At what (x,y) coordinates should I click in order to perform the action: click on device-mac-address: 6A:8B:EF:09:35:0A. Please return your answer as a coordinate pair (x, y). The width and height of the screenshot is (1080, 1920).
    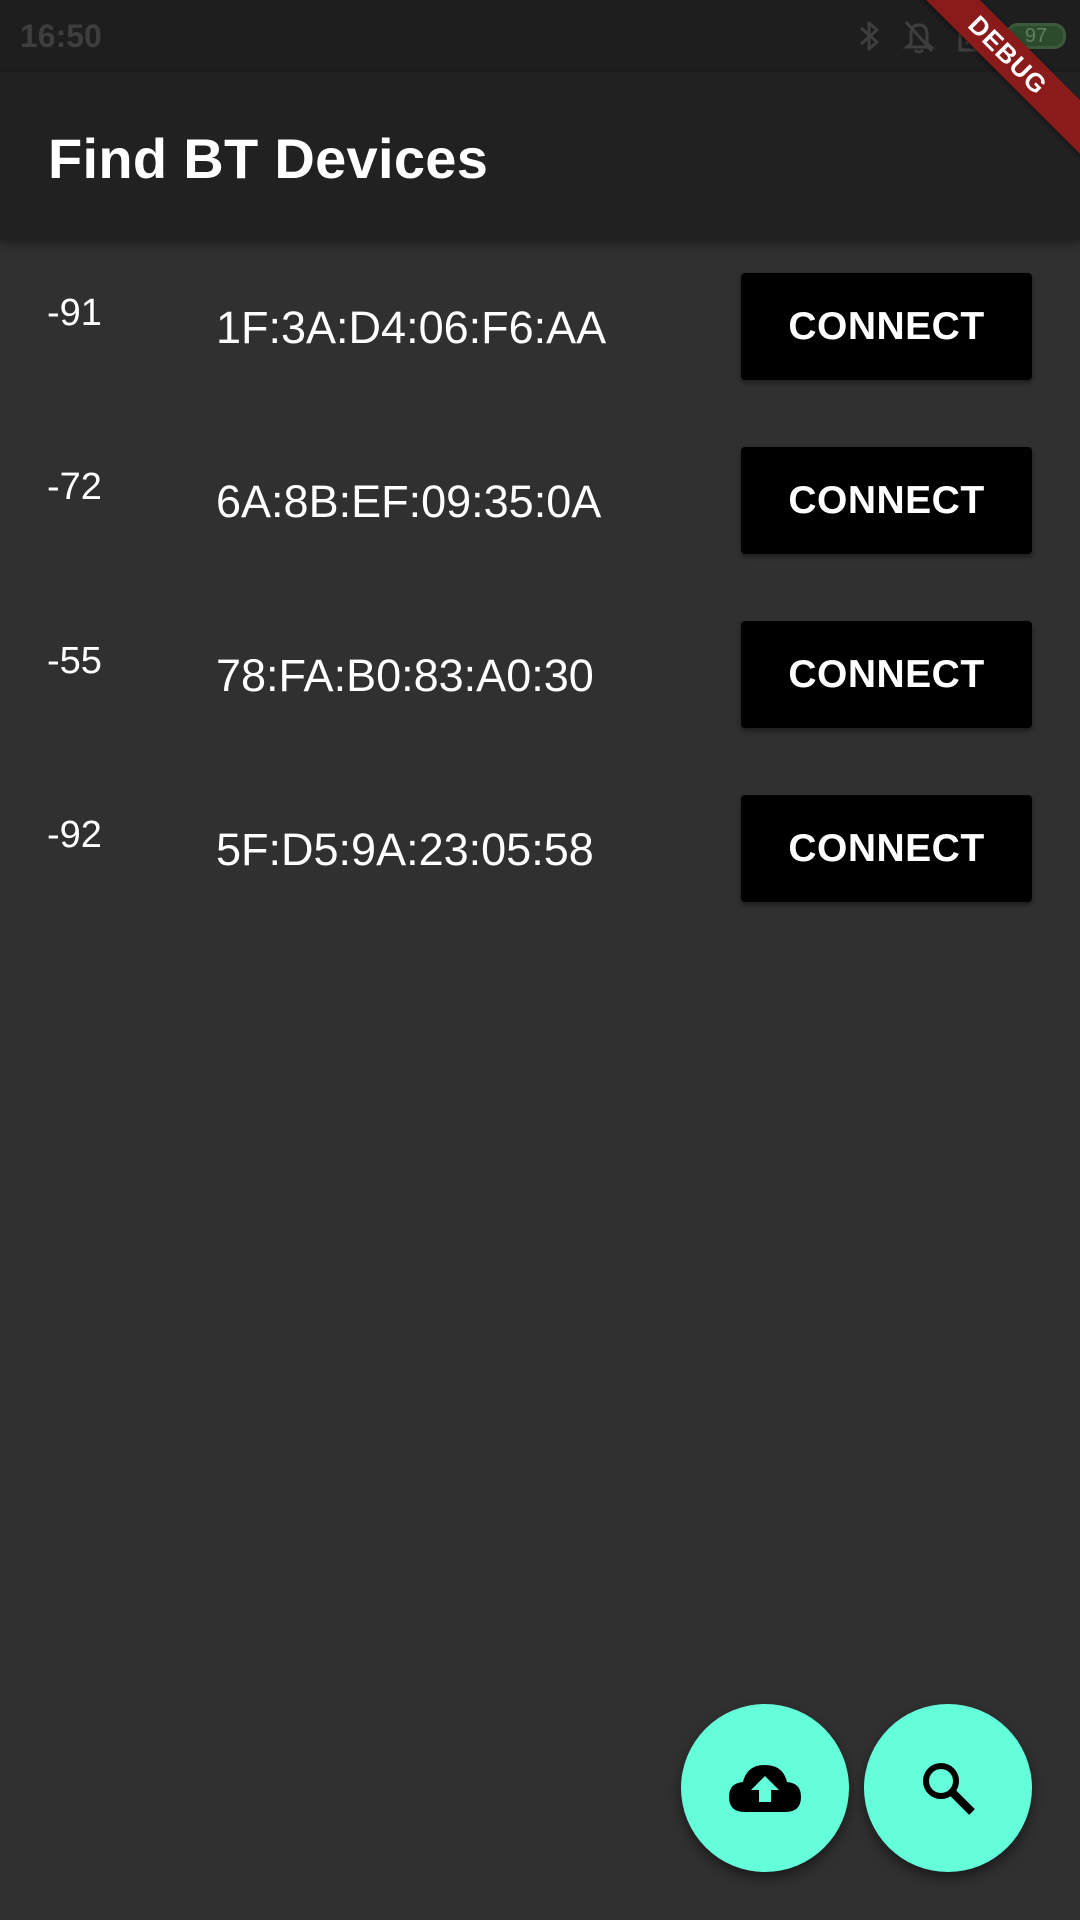
    Looking at the image, I should click on (409, 501).